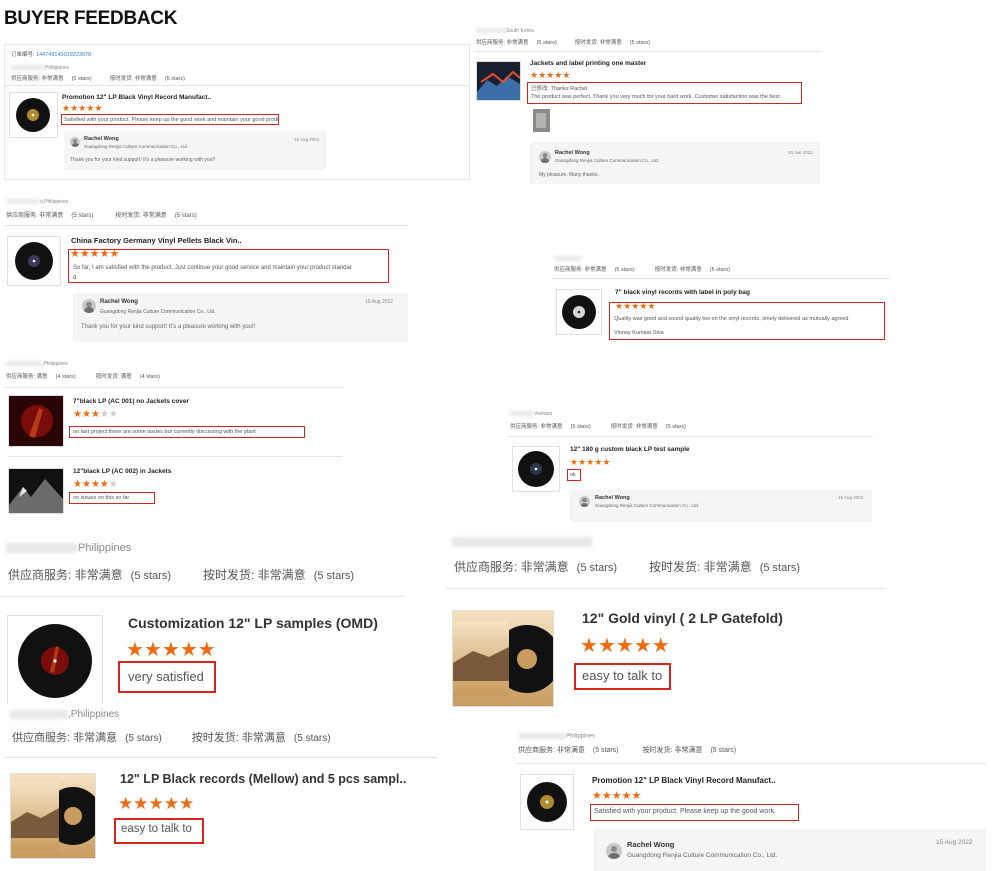 This screenshot has width=993, height=871. Describe the element at coordinates (263, 623) in the screenshot. I see `product-title: Customization 12" LP samples (OMD)` at that location.